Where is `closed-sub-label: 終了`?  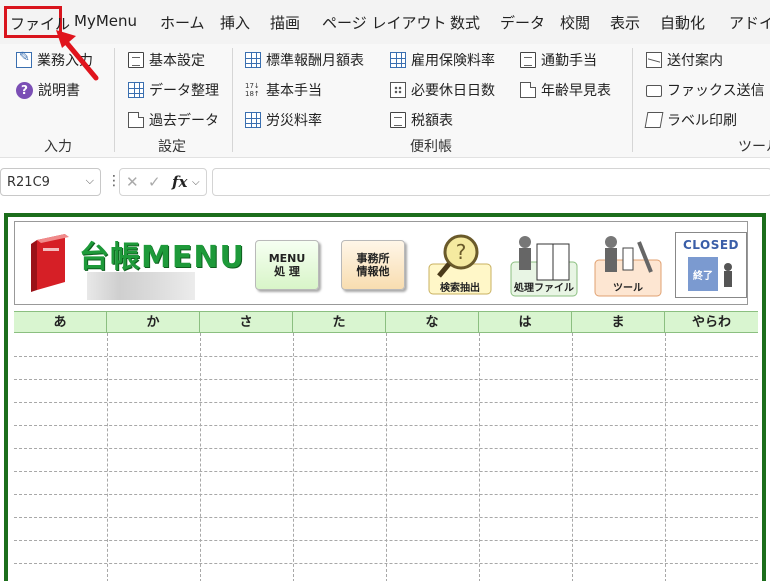
closed-sub-label: 終了 is located at coordinates (703, 275).